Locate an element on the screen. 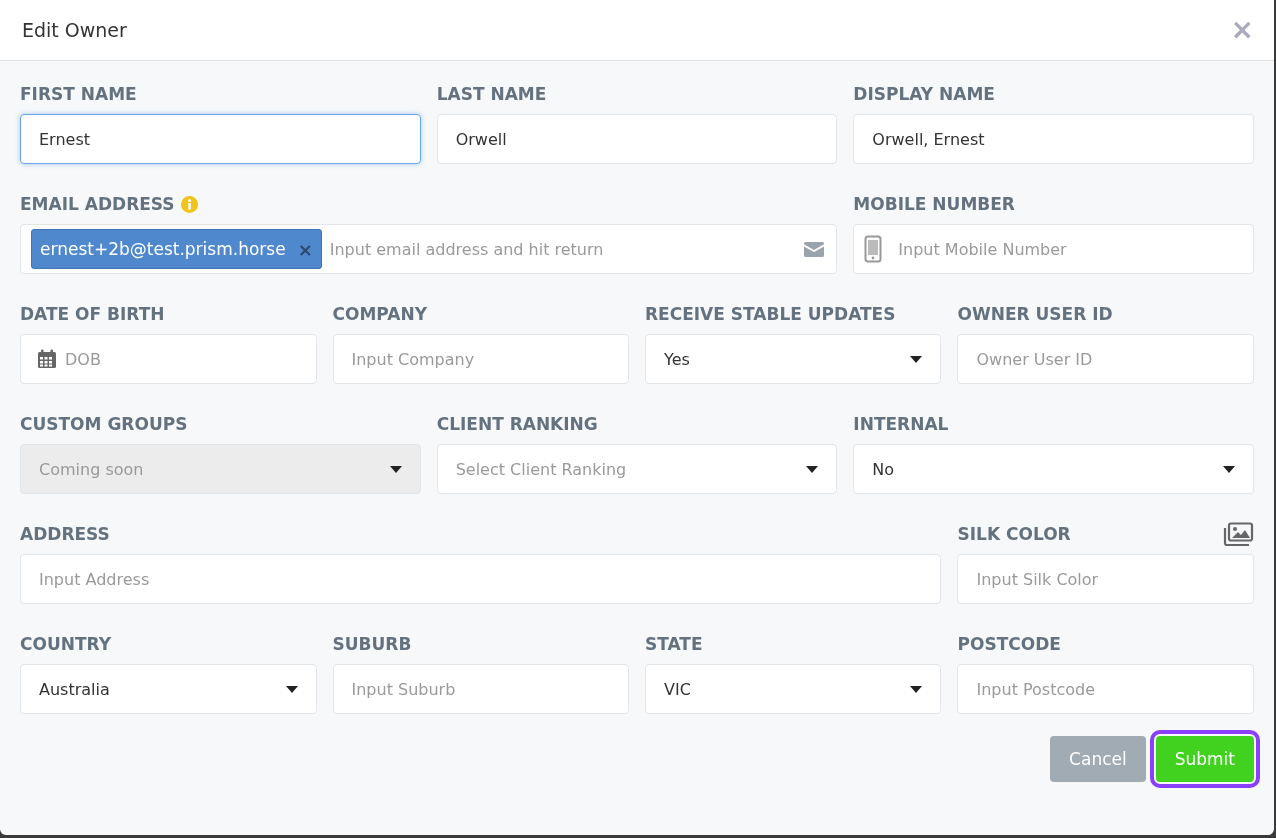 Image resolution: width=1276 pixels, height=838 pixels. field-label: POSTCODE is located at coordinates (1009, 644).